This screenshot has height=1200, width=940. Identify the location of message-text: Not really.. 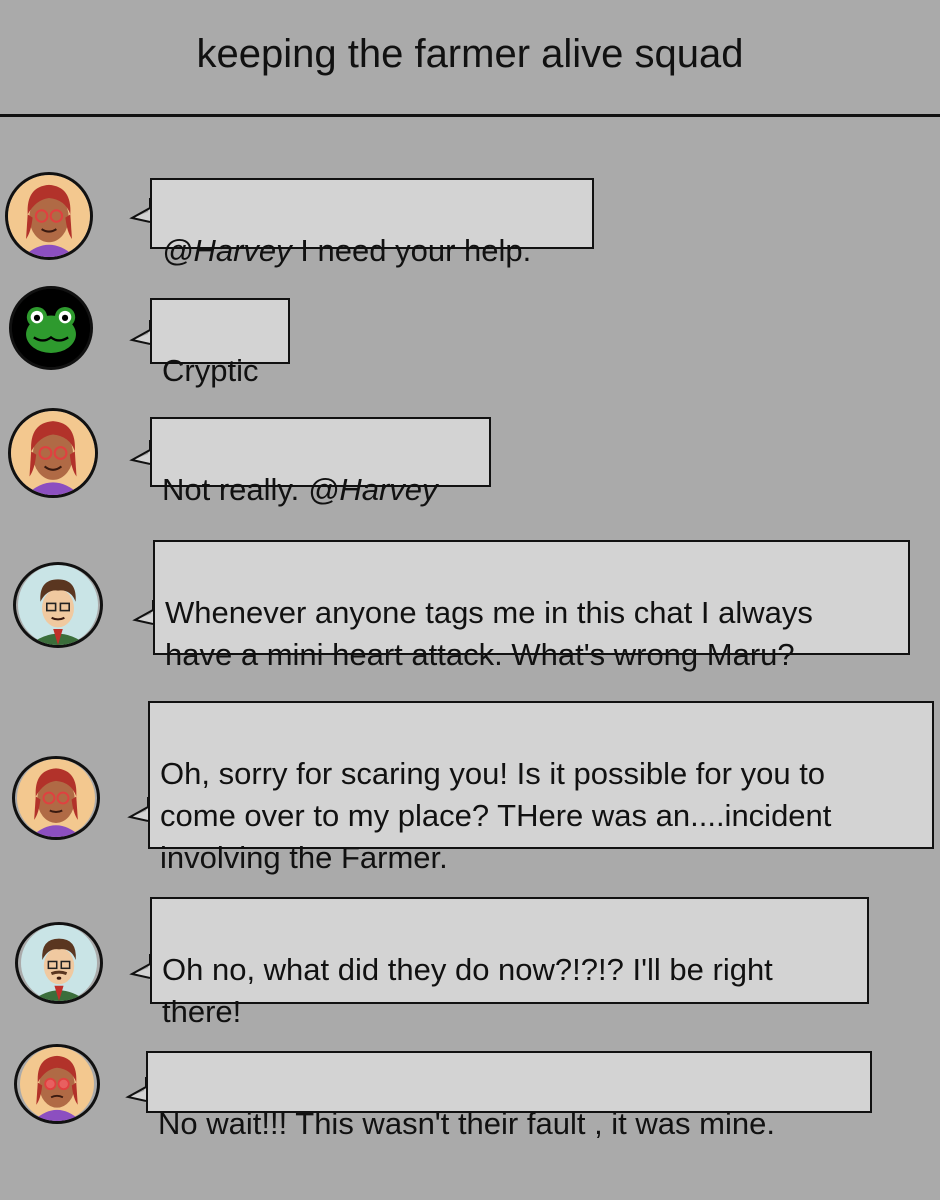
(235, 489).